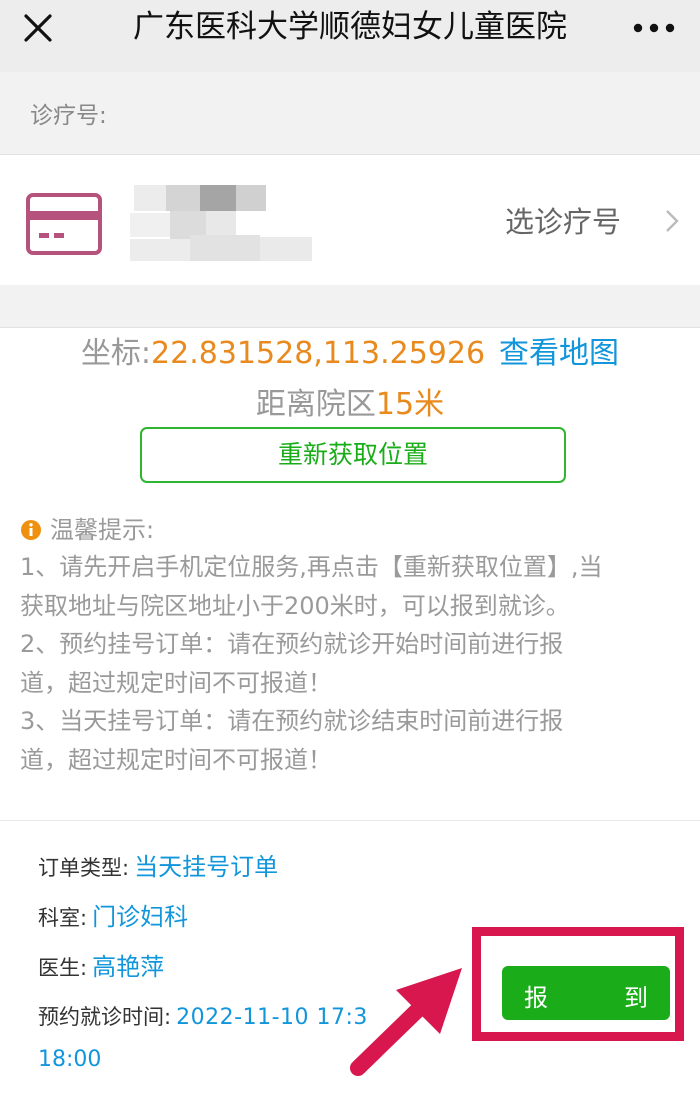 The height and width of the screenshot is (1098, 700). Describe the element at coordinates (563, 220) in the screenshot. I see `select-card-link: 选诊疗号` at that location.